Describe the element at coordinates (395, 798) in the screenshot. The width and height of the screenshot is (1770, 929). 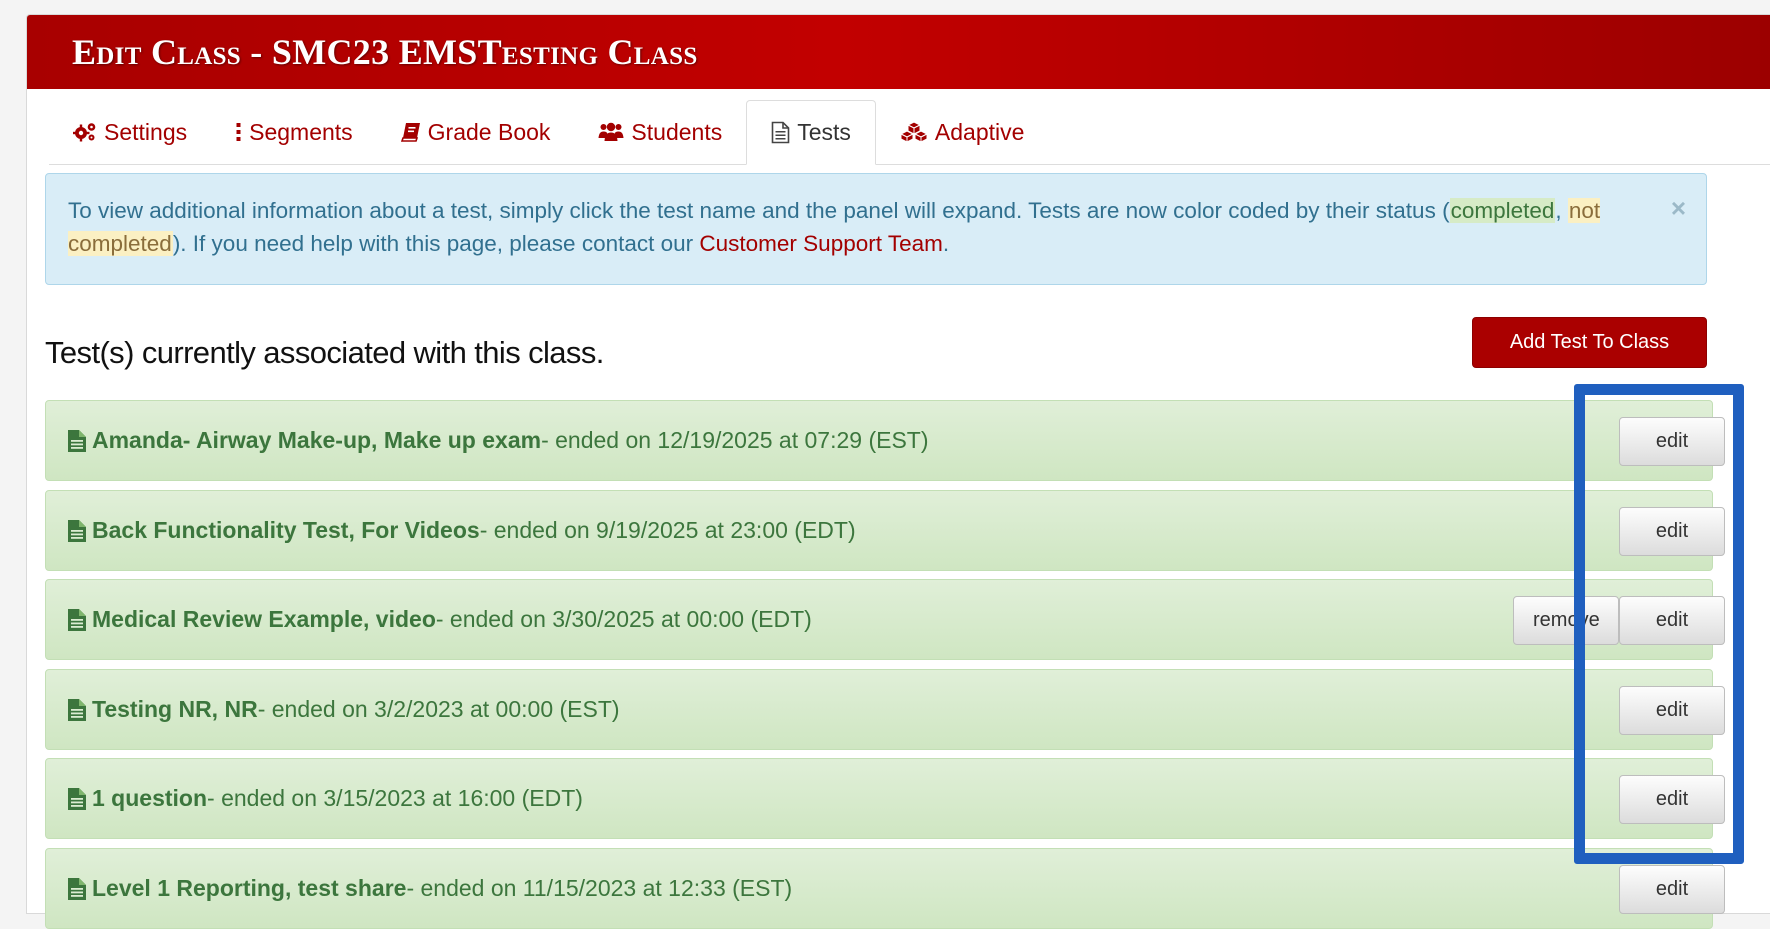
I see `test-ended: - ended on 3/15/2023 at 16:00 (EDT)` at that location.